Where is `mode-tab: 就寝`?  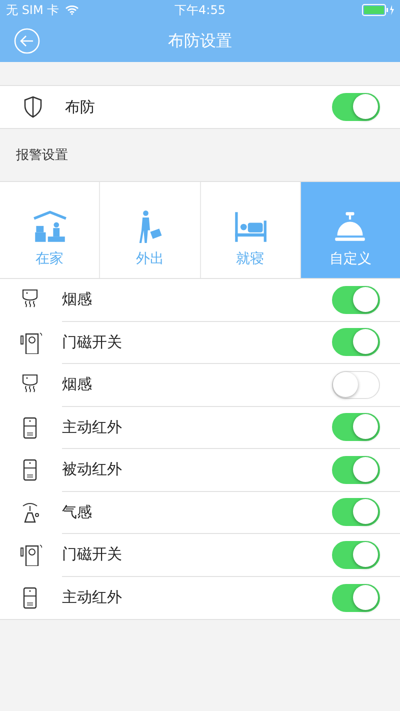 mode-tab: 就寝 is located at coordinates (250, 230).